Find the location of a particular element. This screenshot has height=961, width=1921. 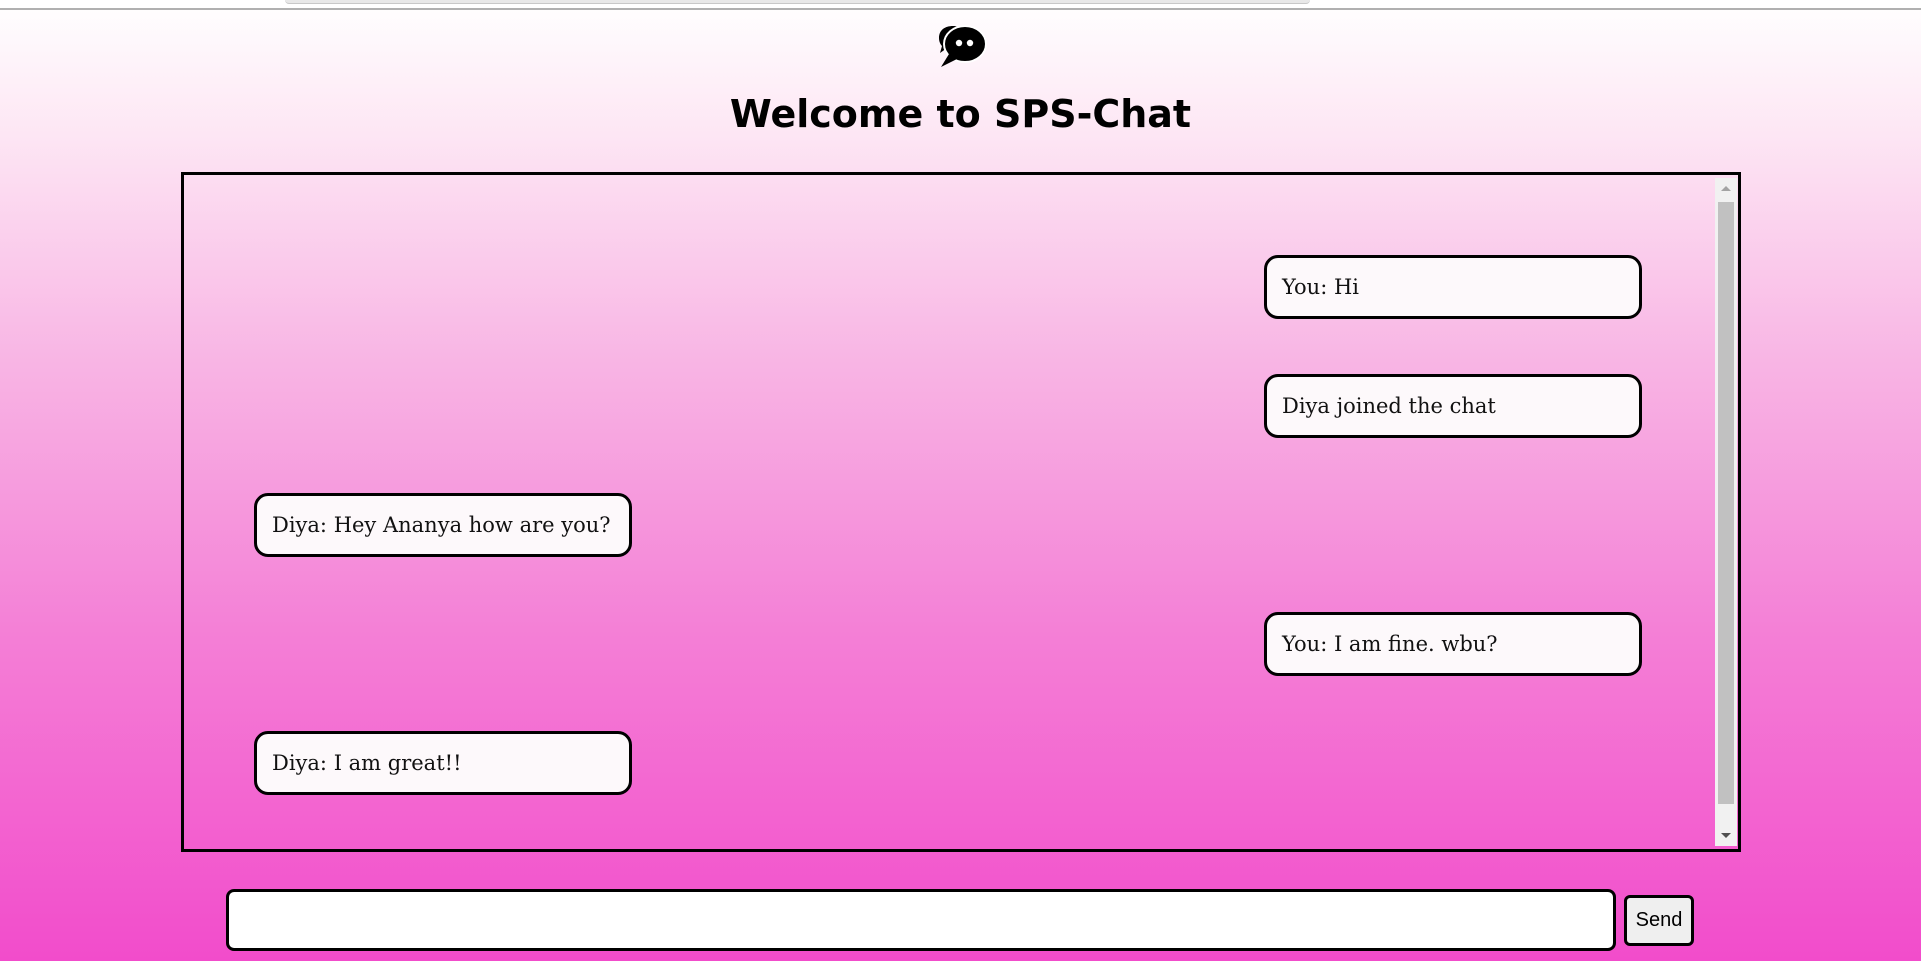

scroll-down-arrow-icon is located at coordinates (1726, 835).